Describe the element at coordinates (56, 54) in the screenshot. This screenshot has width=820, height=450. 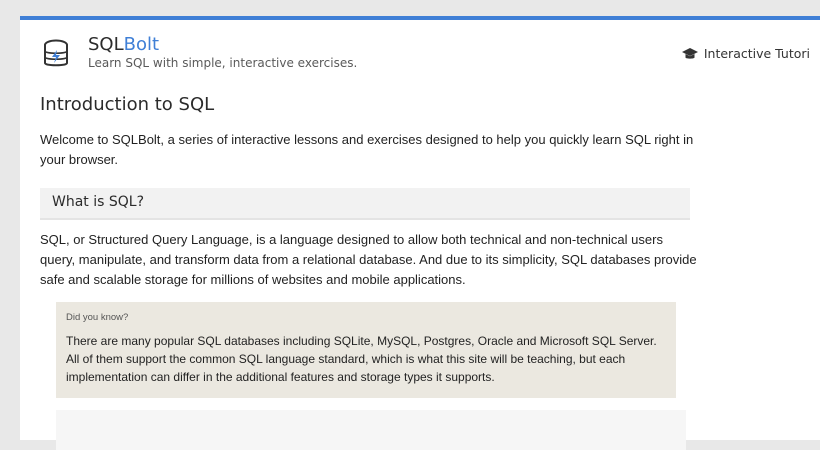
I see `database-bolt-icon` at that location.